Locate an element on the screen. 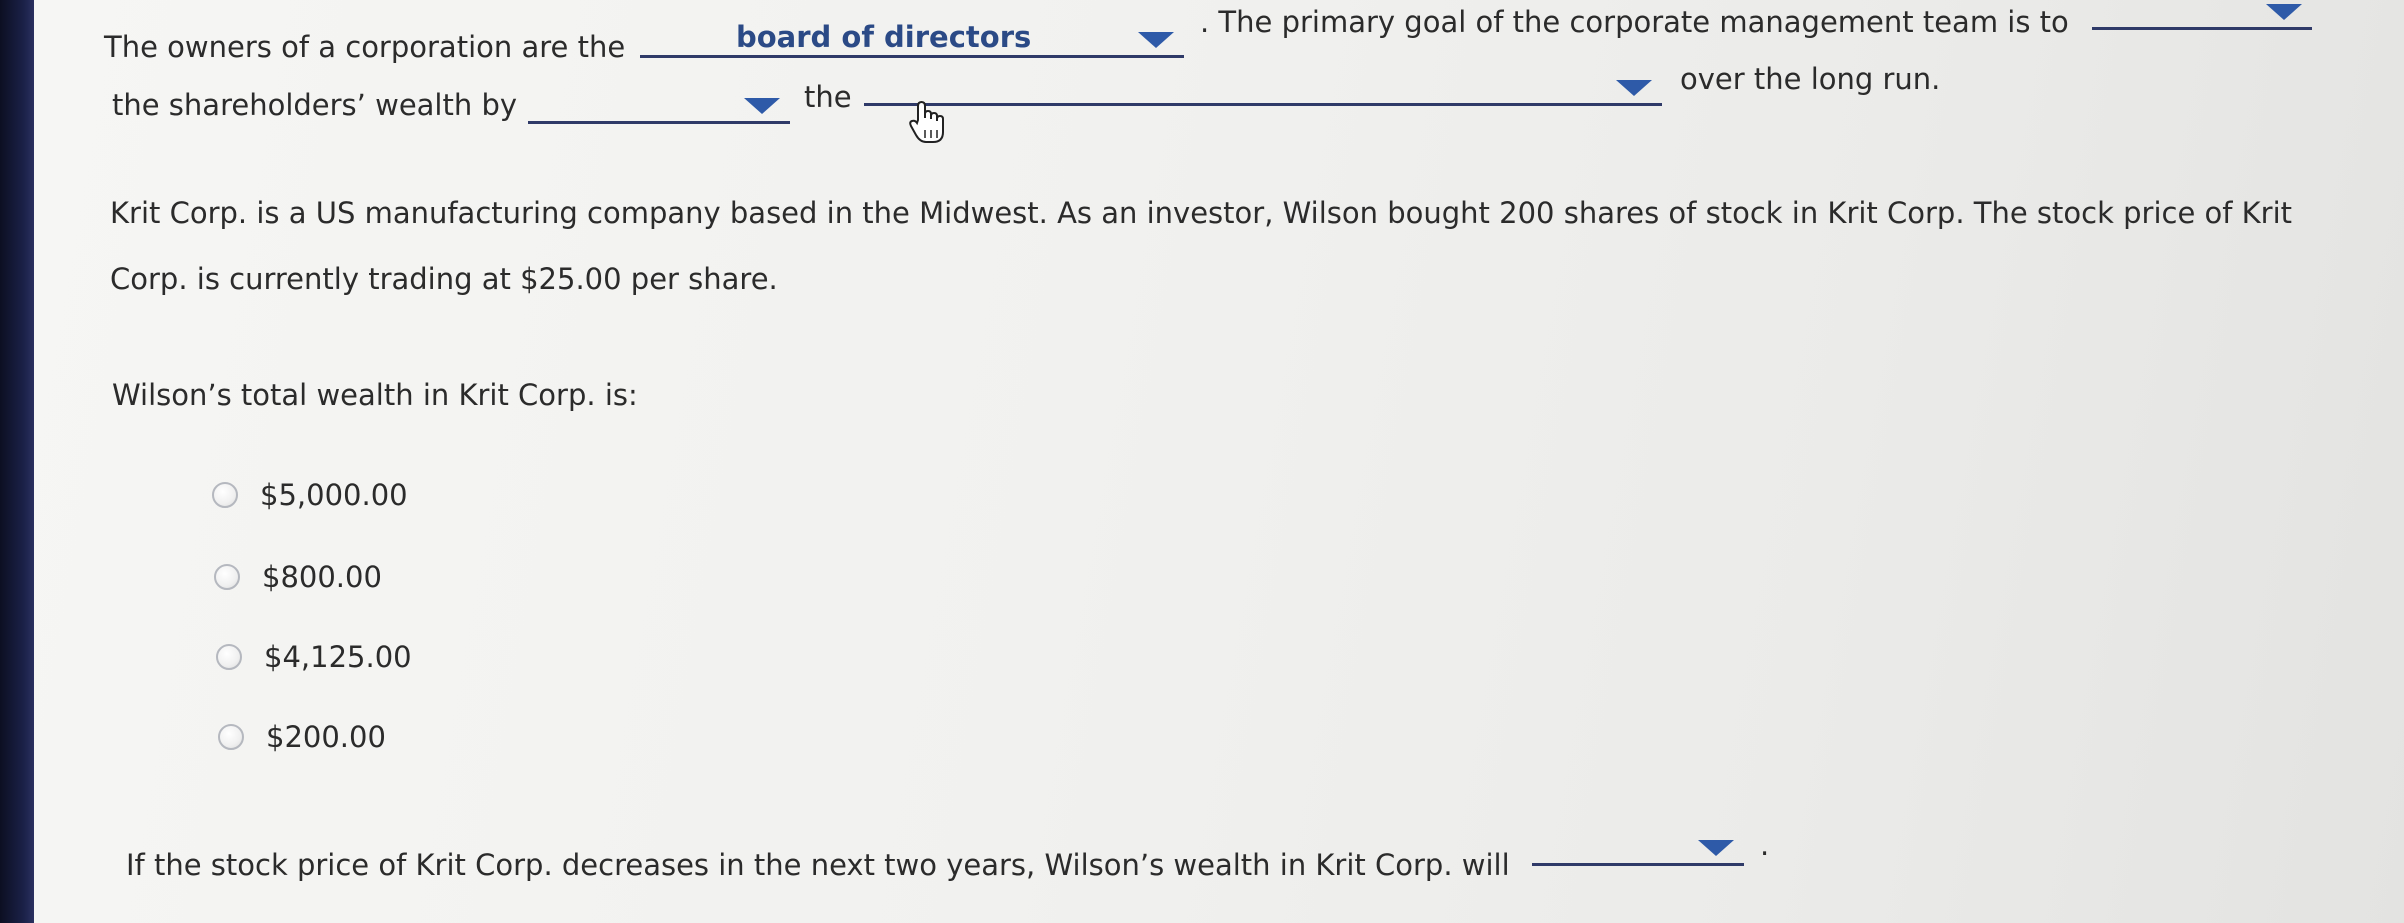 This screenshot has width=2404, height=923. q2-prompt: Wilson’s total wealth in Krit Corp. is: is located at coordinates (375, 395).